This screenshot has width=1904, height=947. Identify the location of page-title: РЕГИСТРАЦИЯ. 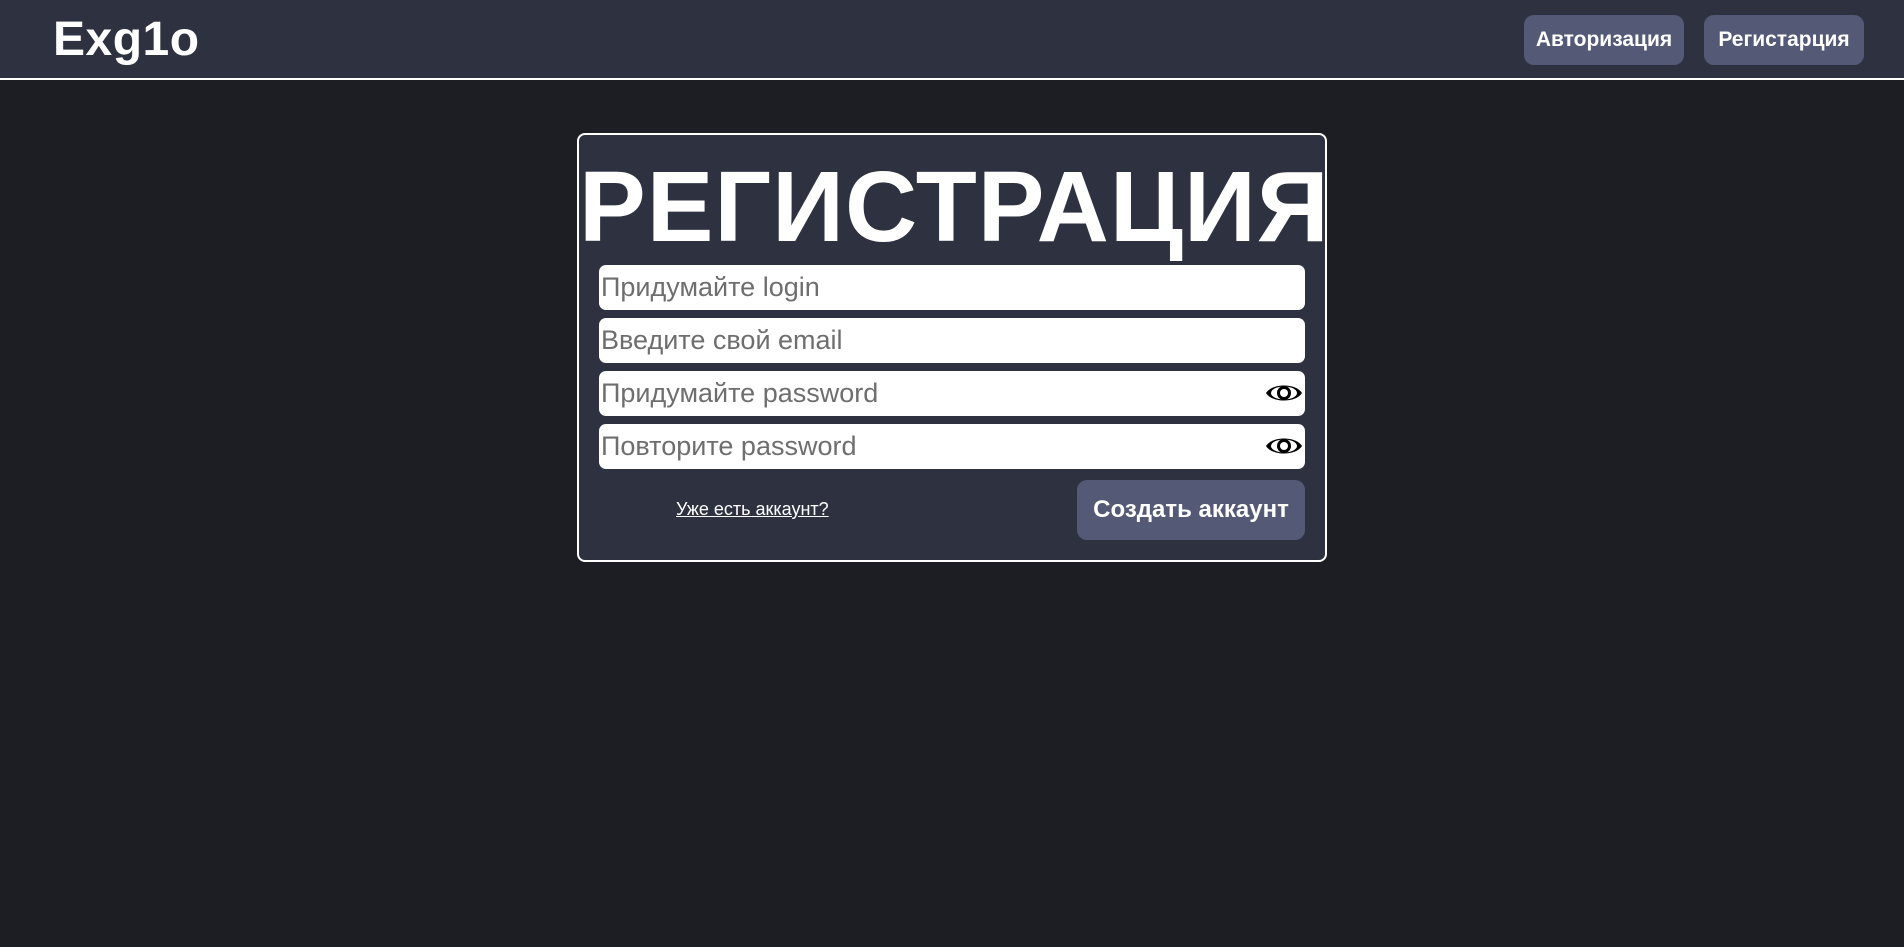
(954, 207).